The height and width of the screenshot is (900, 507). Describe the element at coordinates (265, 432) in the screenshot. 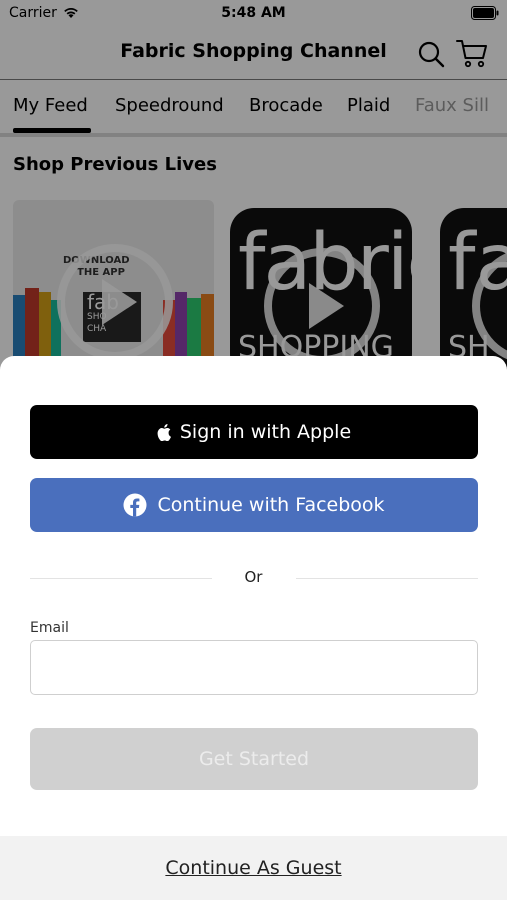

I see `apple-button-label: Sign in with Apple` at that location.